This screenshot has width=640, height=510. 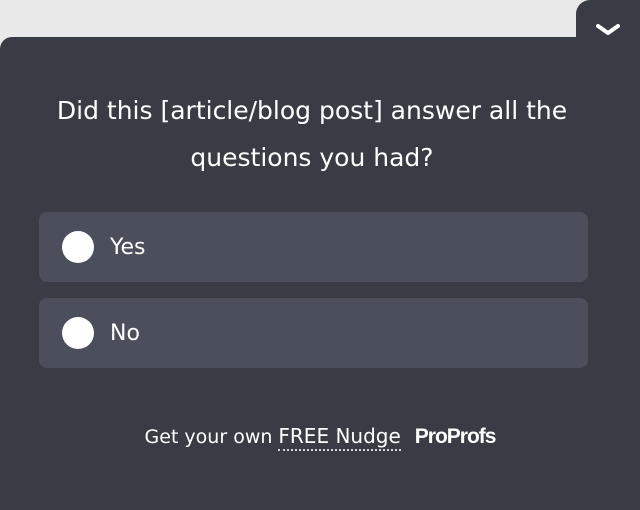 I want to click on chevron-down-icon, so click(x=608, y=30).